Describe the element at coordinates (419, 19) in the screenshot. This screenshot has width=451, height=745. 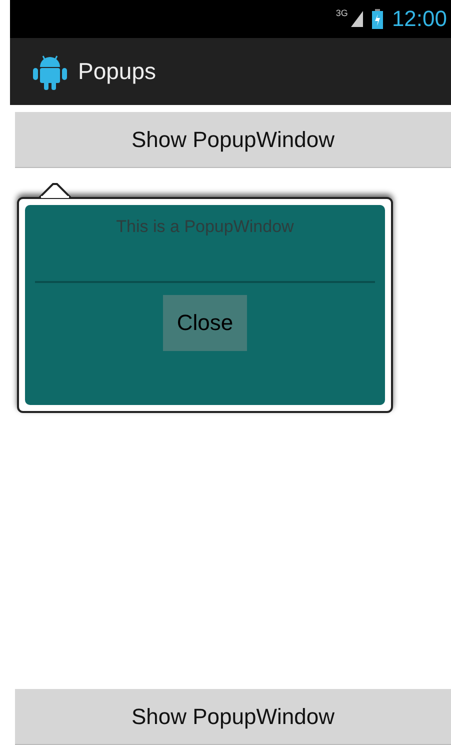
I see `clock: 12:00` at that location.